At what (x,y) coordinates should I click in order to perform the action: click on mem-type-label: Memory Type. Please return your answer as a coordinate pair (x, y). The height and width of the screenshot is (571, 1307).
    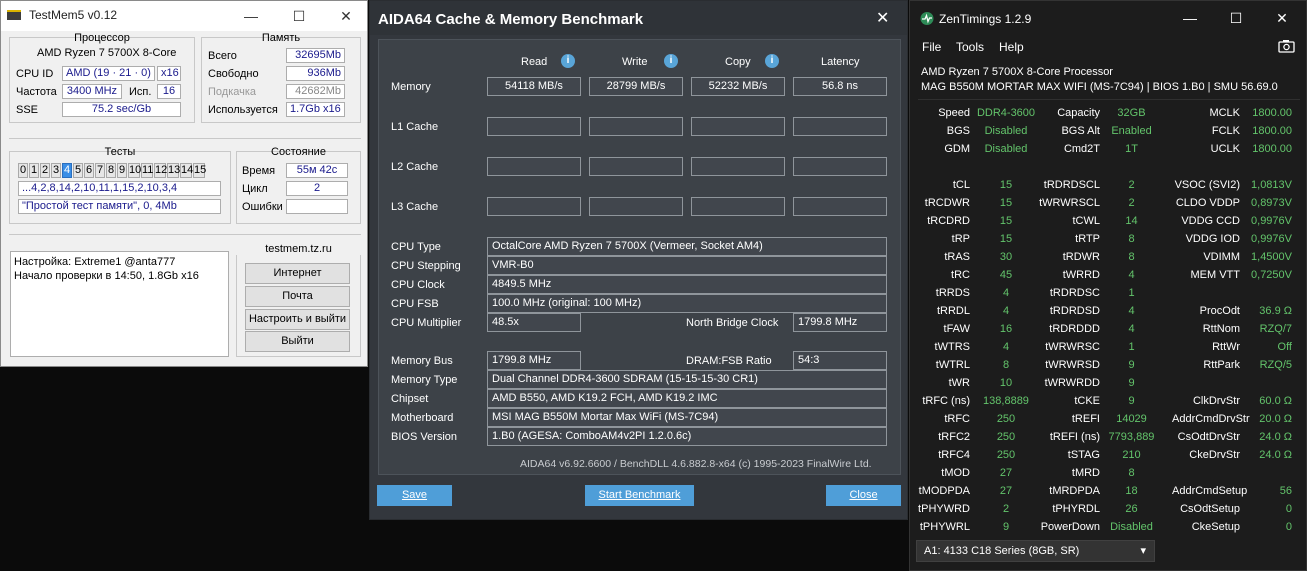
    Looking at the image, I should click on (424, 380).